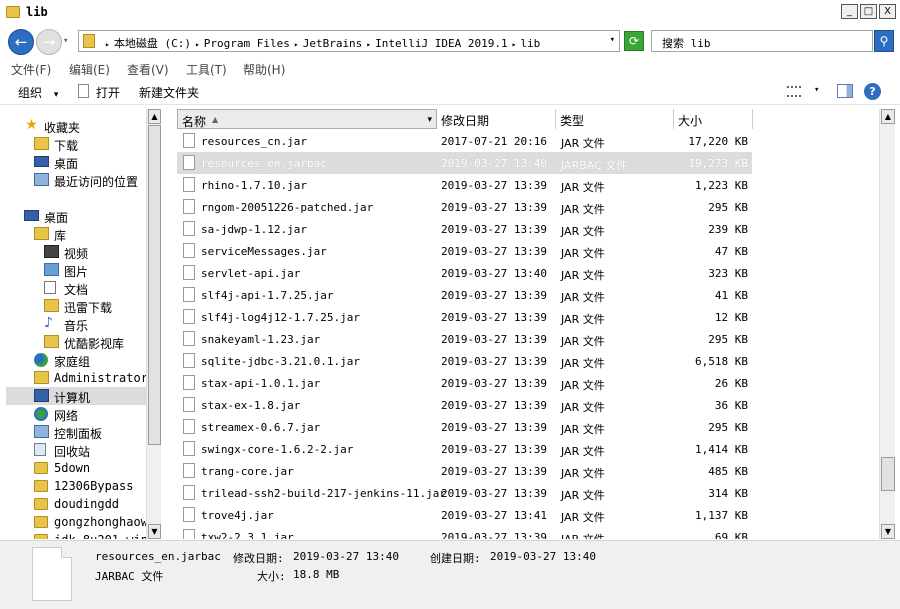 The height and width of the screenshot is (609, 900). Describe the element at coordinates (615, 119) in the screenshot. I see `column-type: 类型` at that location.